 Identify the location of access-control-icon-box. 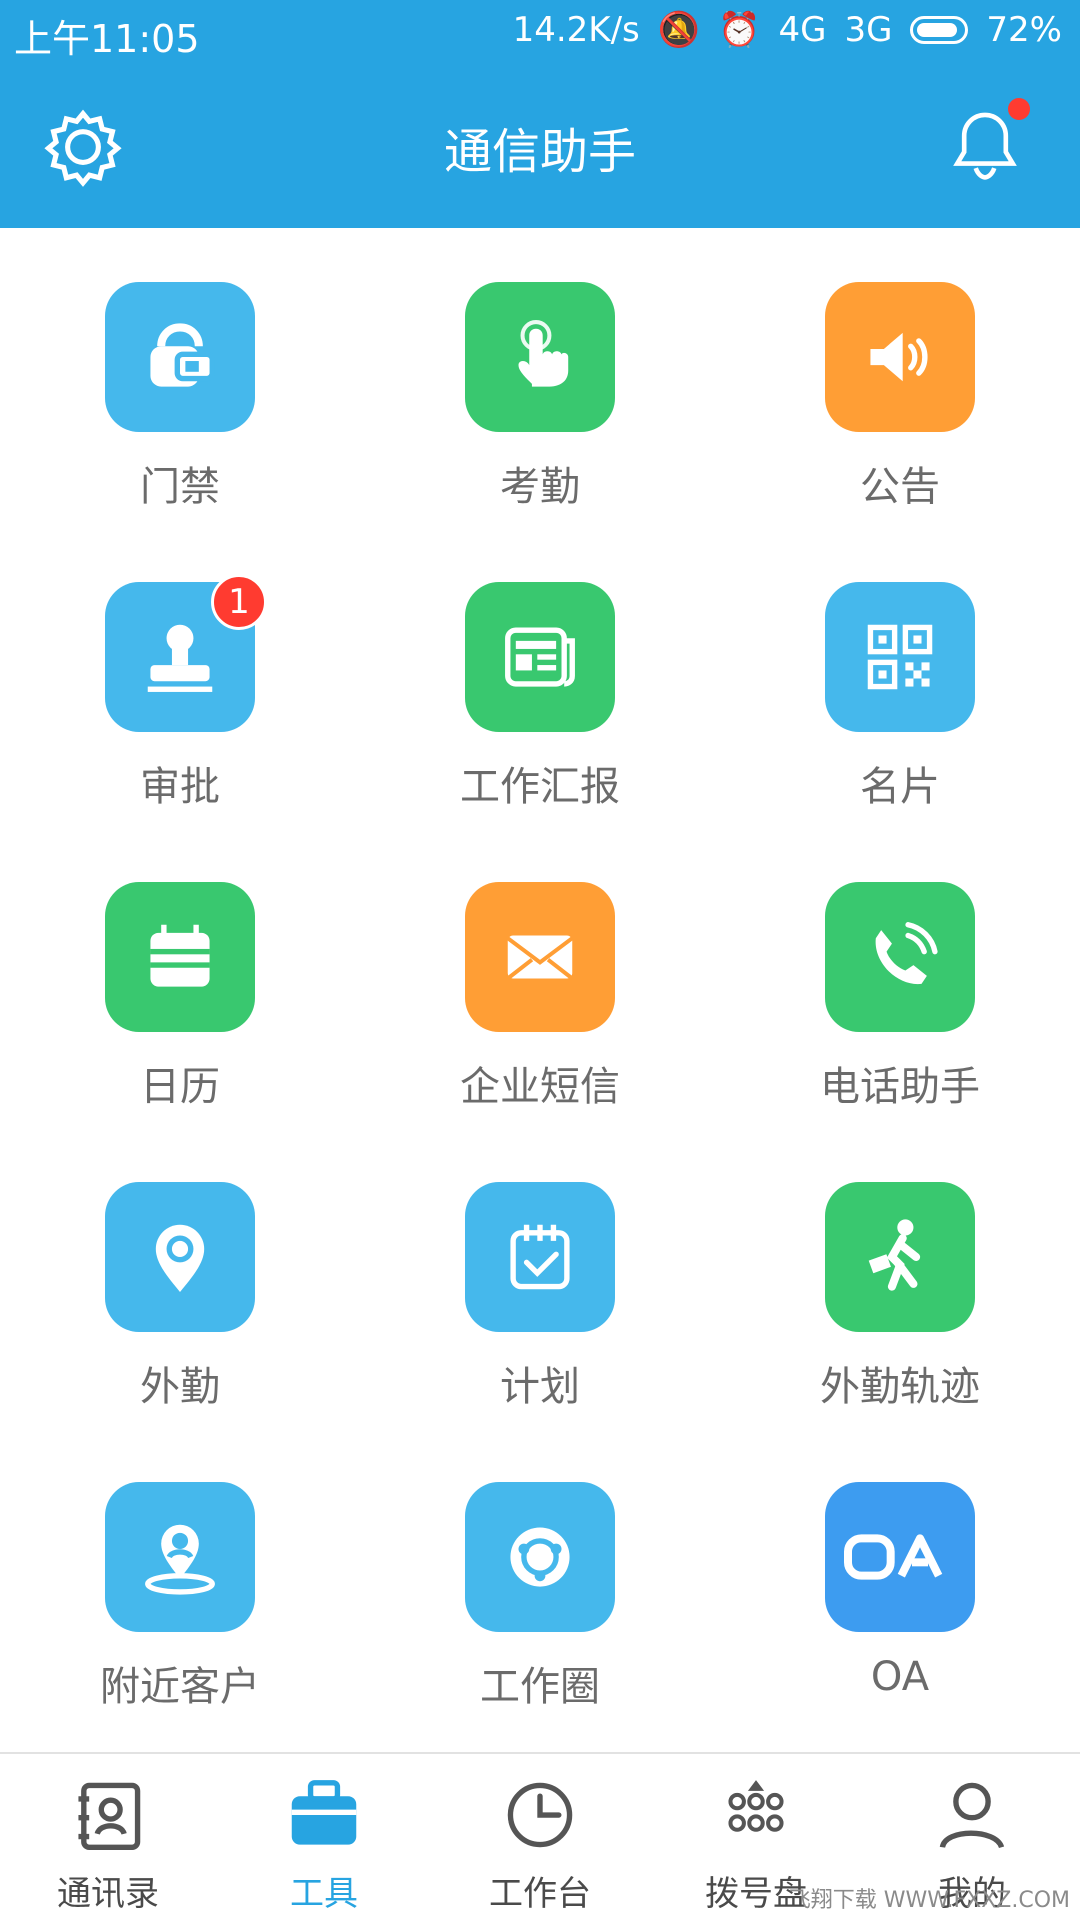
(180, 357).